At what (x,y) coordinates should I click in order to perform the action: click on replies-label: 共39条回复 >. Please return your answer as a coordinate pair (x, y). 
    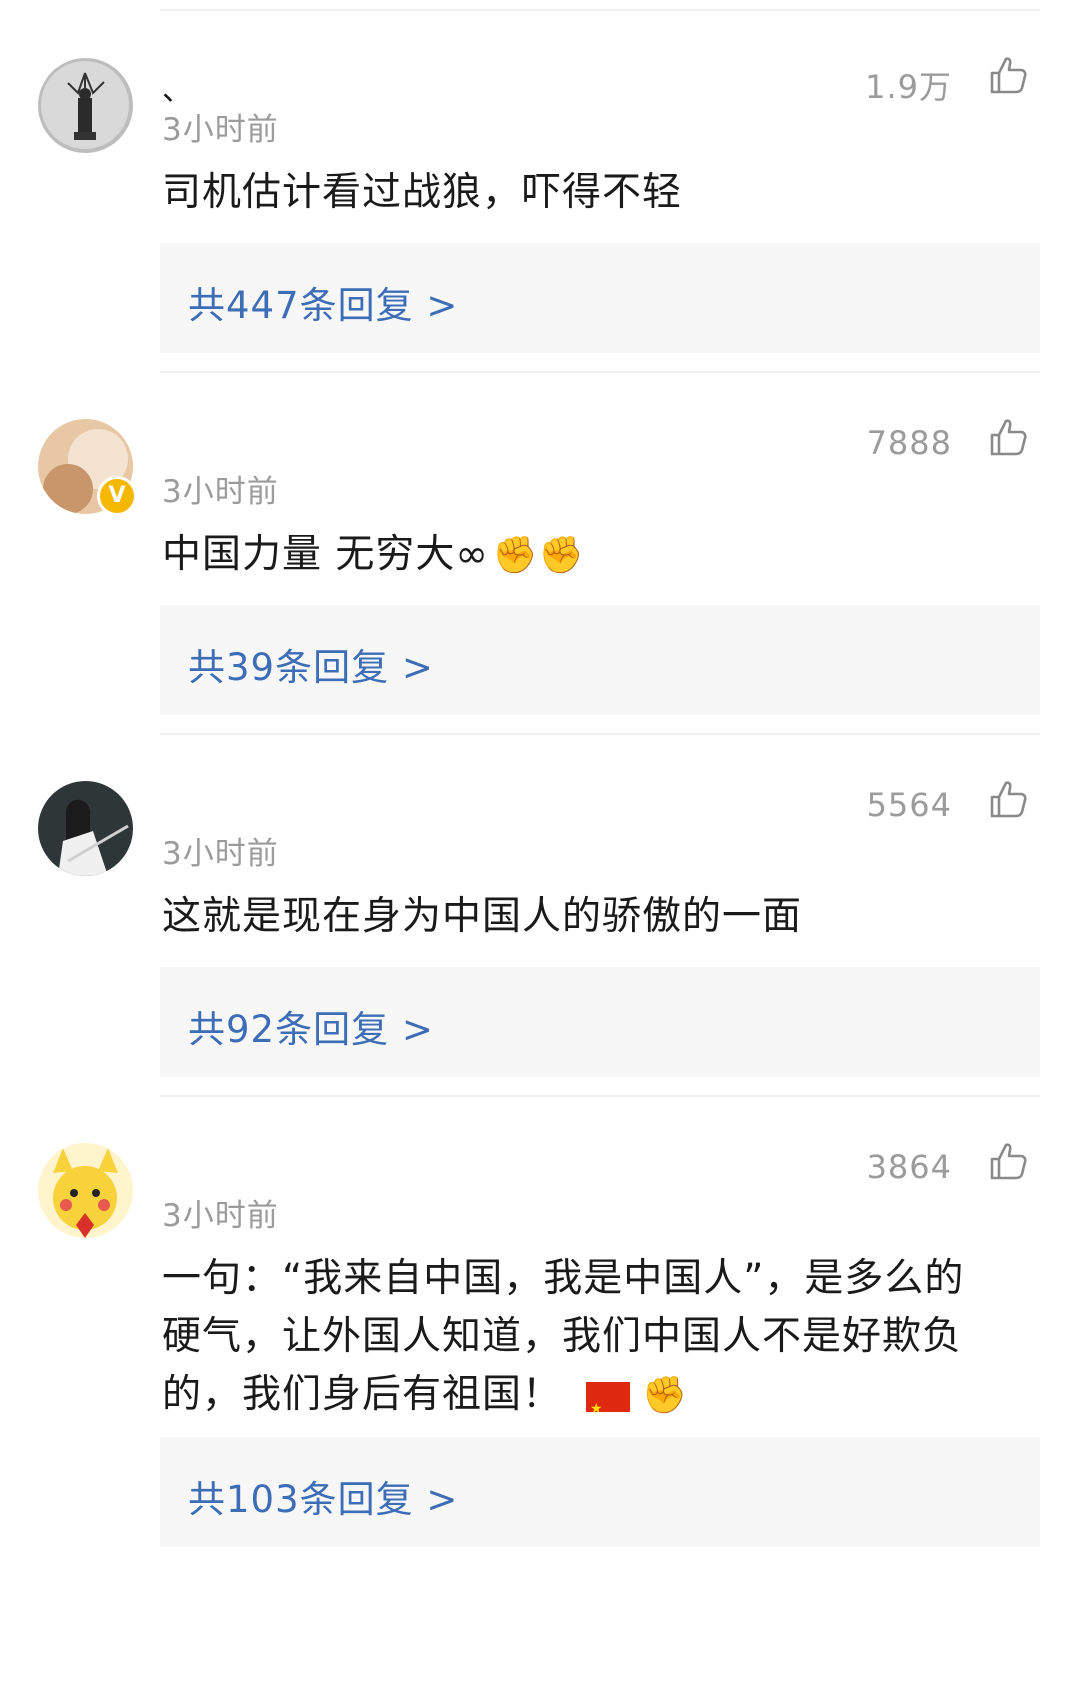
    Looking at the image, I should click on (311, 667).